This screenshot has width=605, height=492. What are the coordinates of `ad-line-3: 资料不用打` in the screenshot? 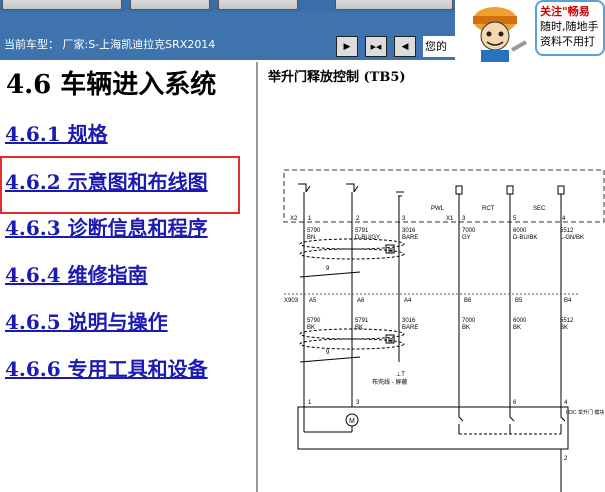 It's located at (567, 41).